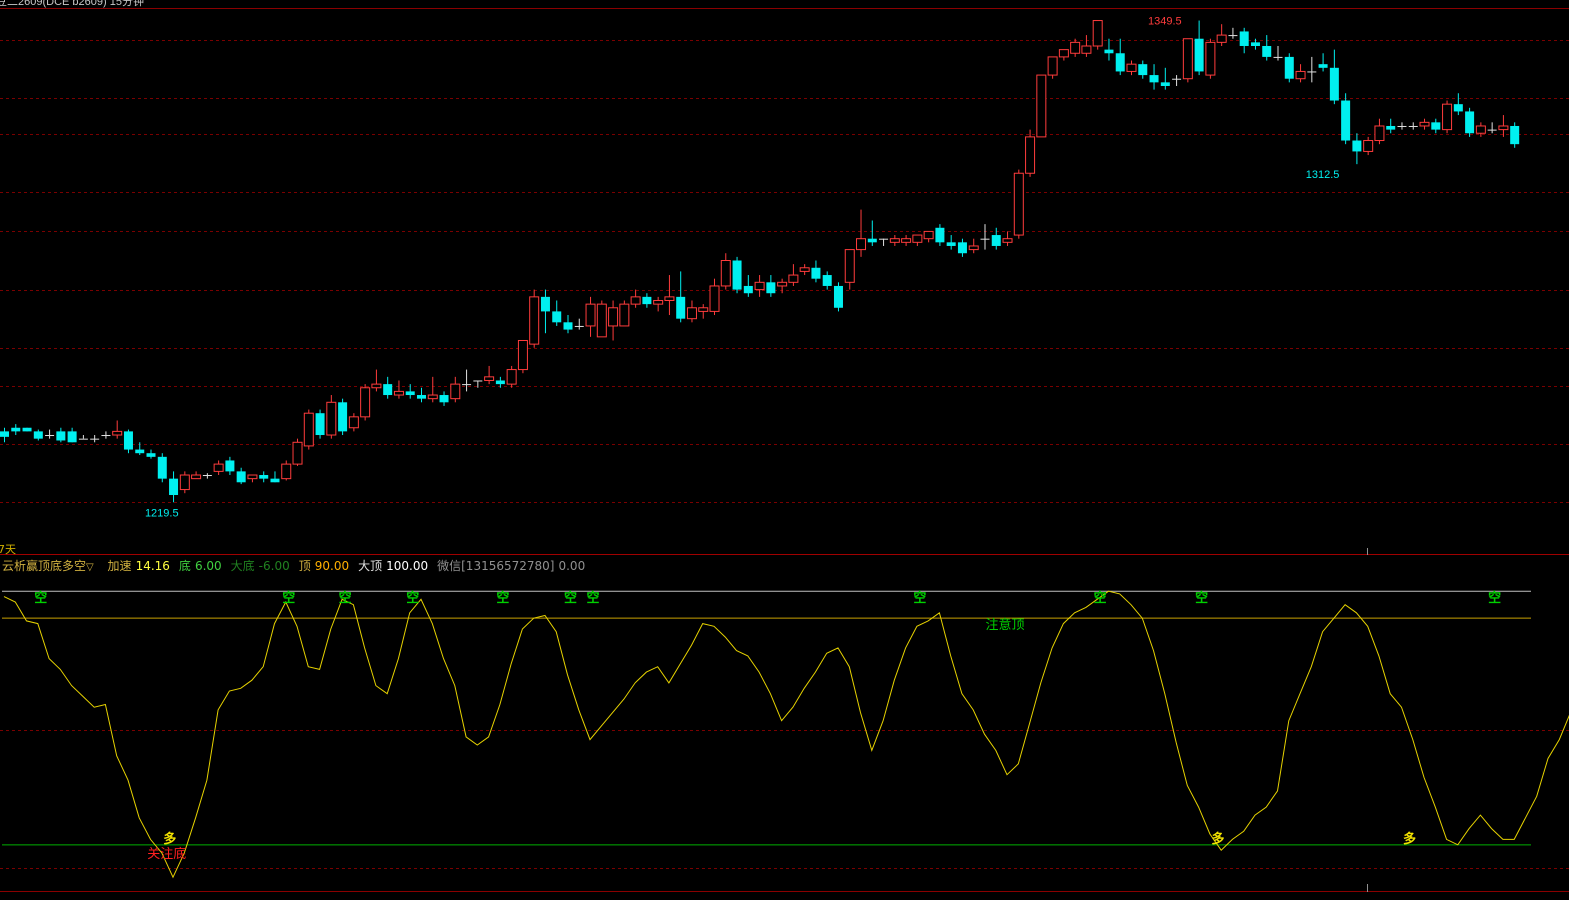  I want to click on indicator-name: 云析赢顶底多空, so click(44, 566).